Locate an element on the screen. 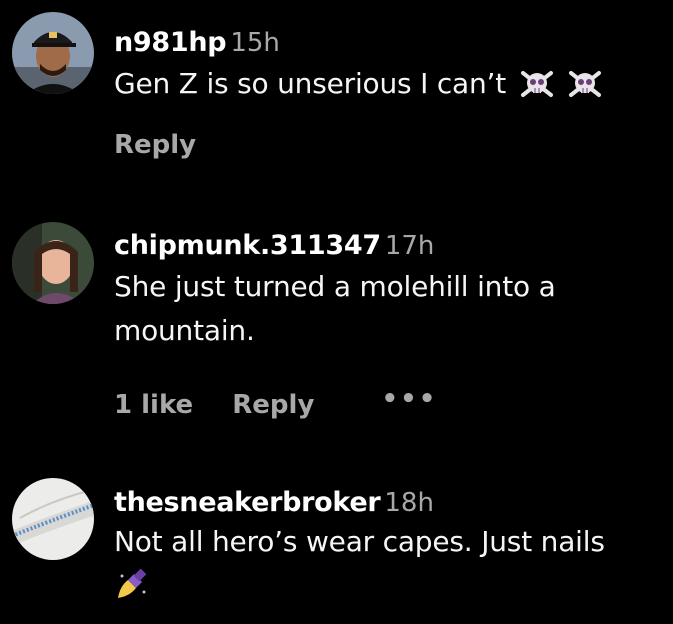  timestamp: 17h is located at coordinates (409, 246).